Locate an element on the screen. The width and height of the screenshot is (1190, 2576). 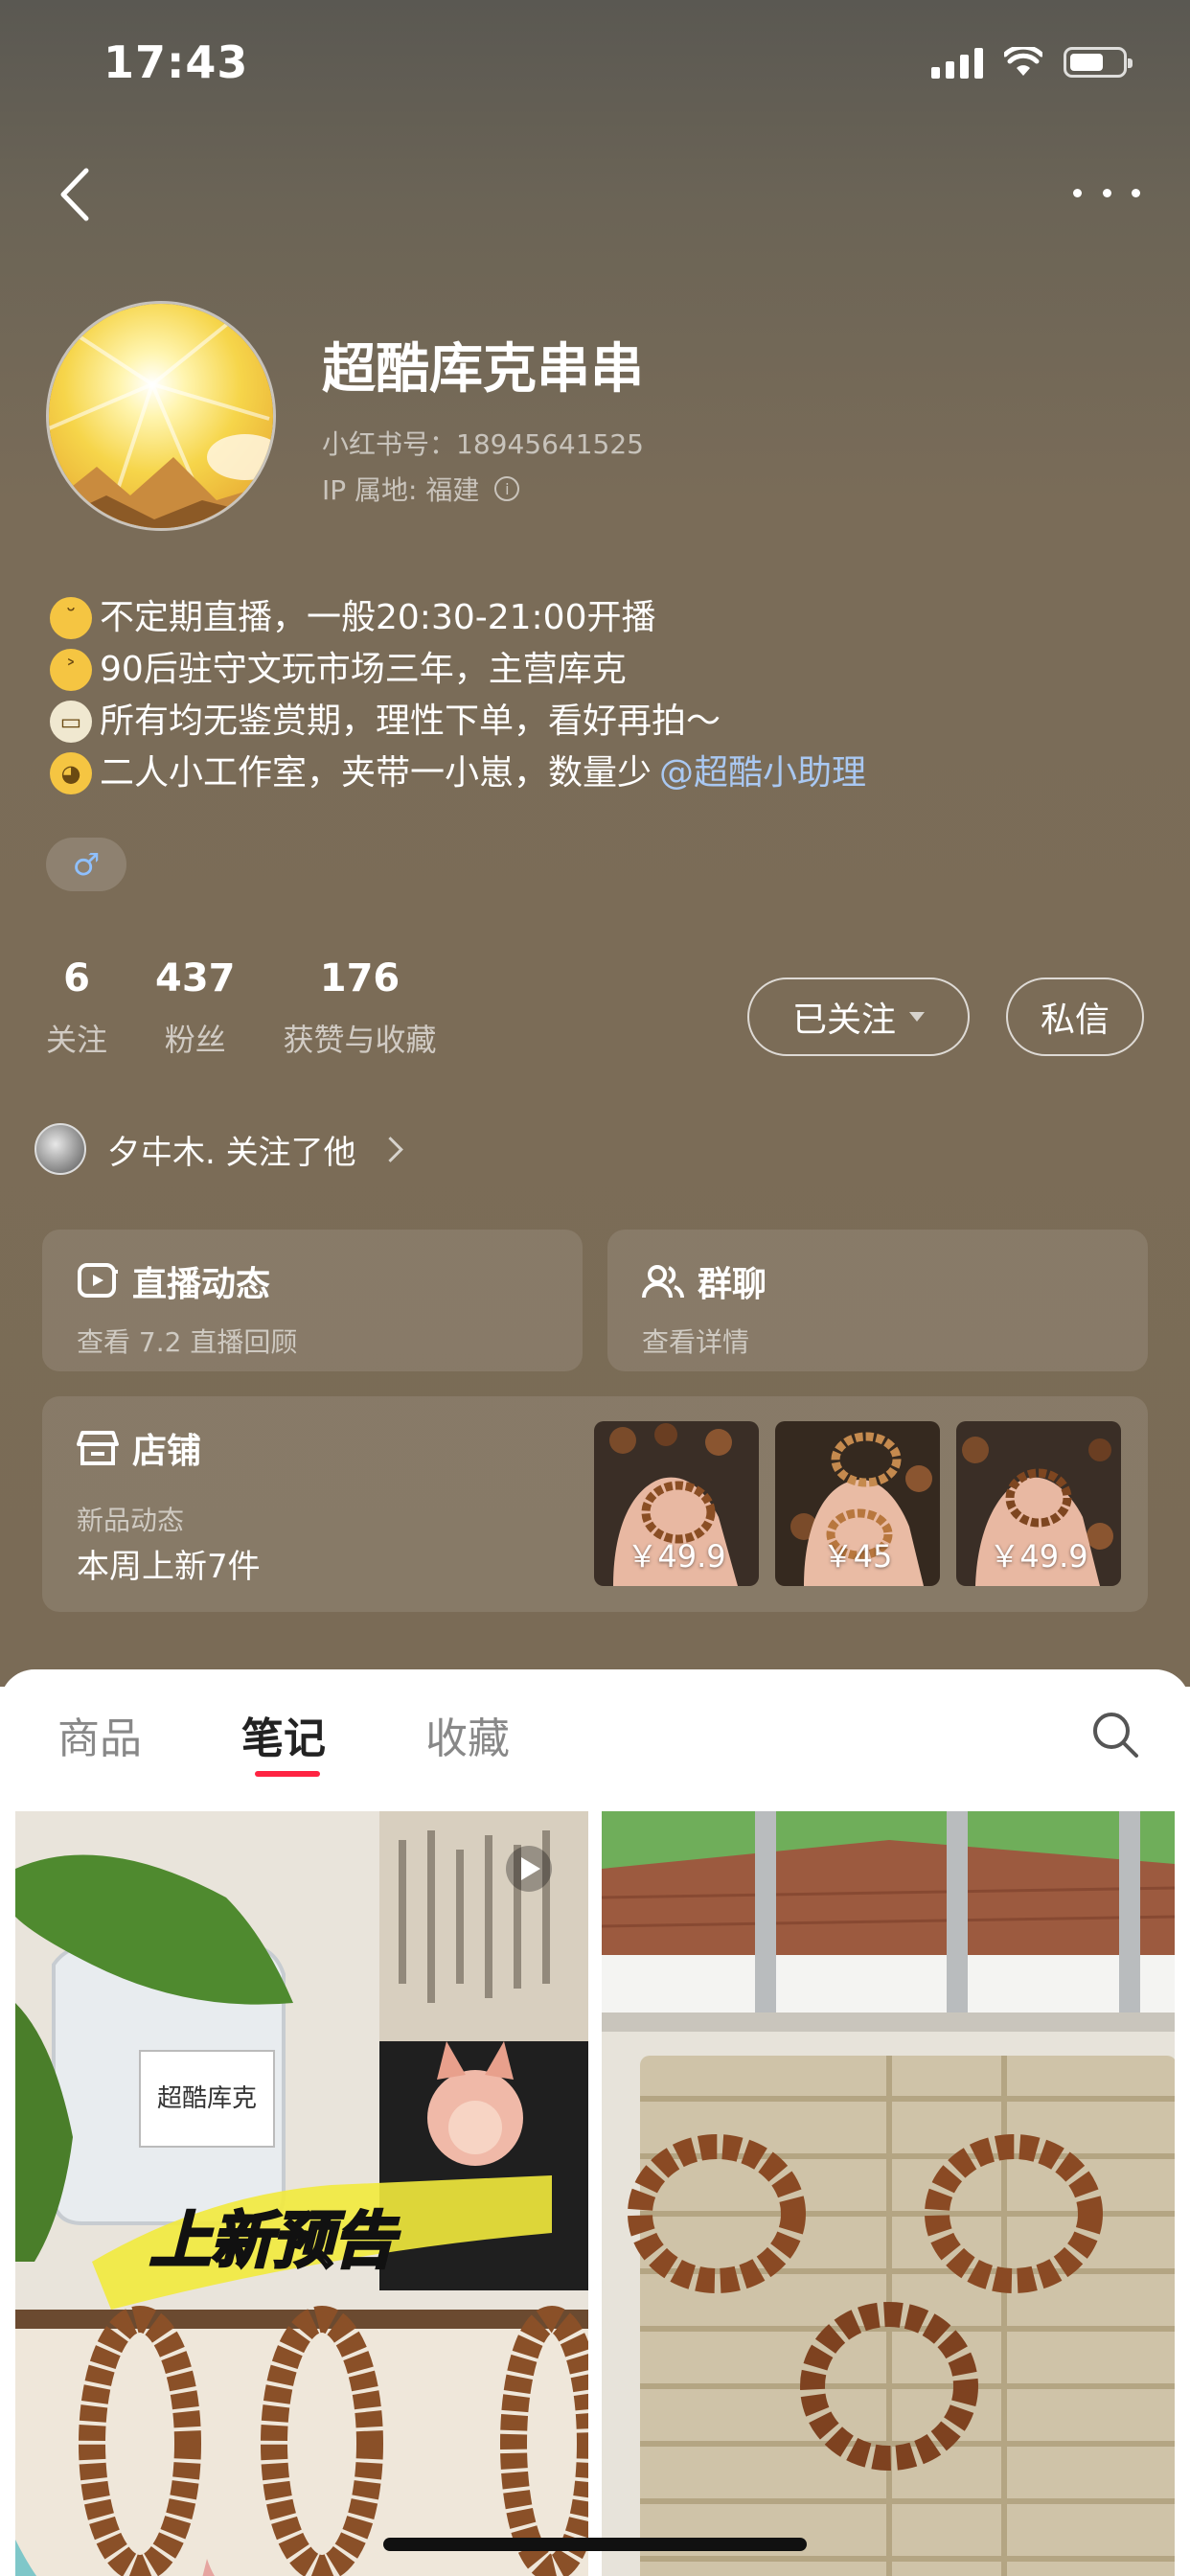
jar-label-text: 超酷库克 is located at coordinates (207, 2098).